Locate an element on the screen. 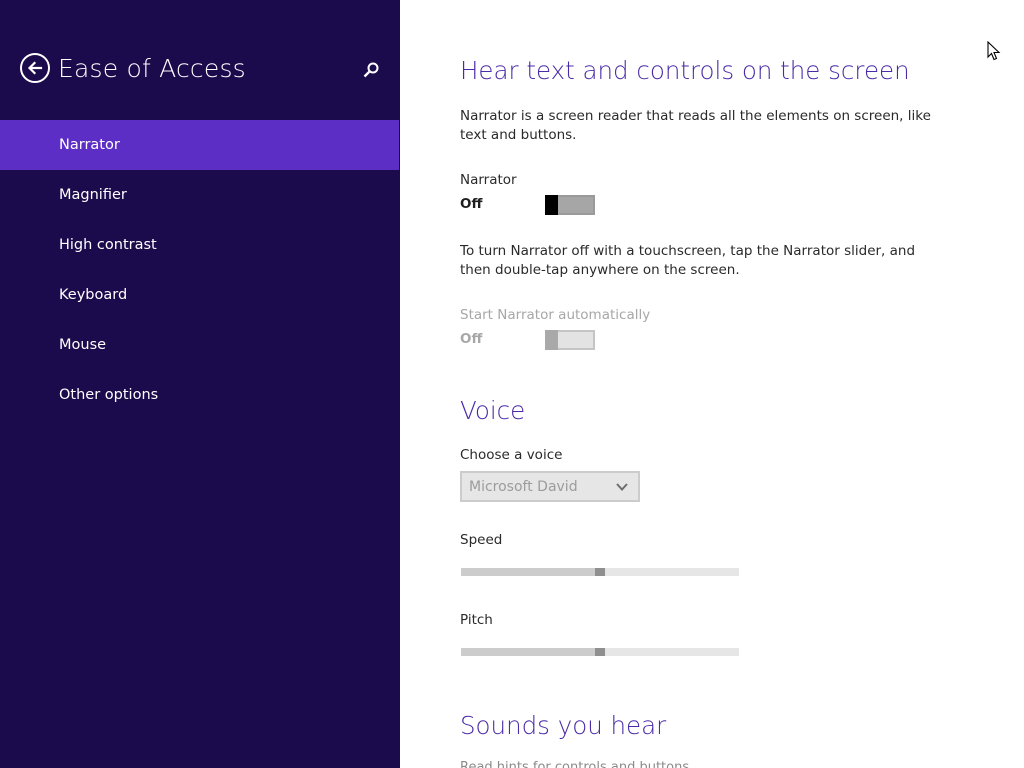 The width and height of the screenshot is (1024, 768). sidebar-header: Ease of Access is located at coordinates (133, 68).